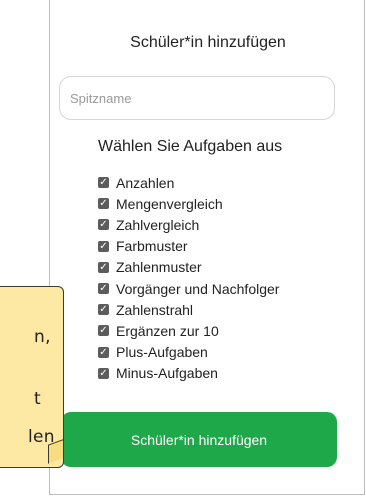  I want to click on task-item-vorgaenger-nachfolger: ✓ Vorgänger und Nachfolger, so click(188, 288).